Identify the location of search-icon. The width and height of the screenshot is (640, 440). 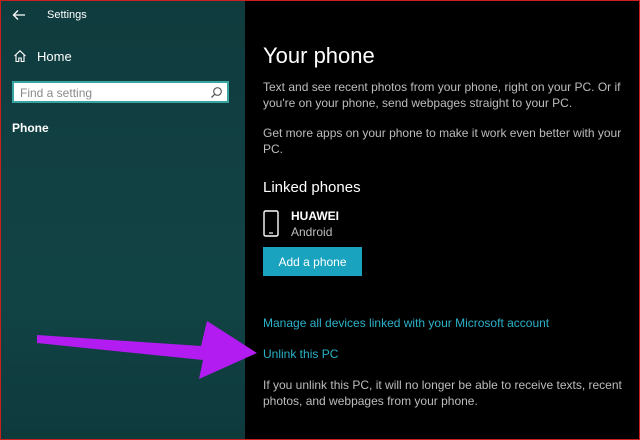
(216, 92).